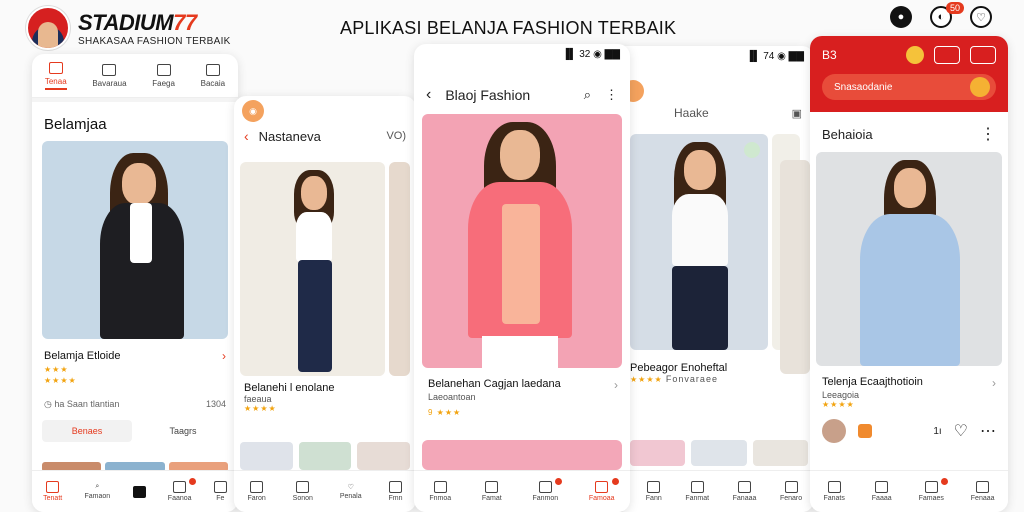 The height and width of the screenshot is (512, 1024). I want to click on product-name: Belamja Etloide, so click(82, 356).